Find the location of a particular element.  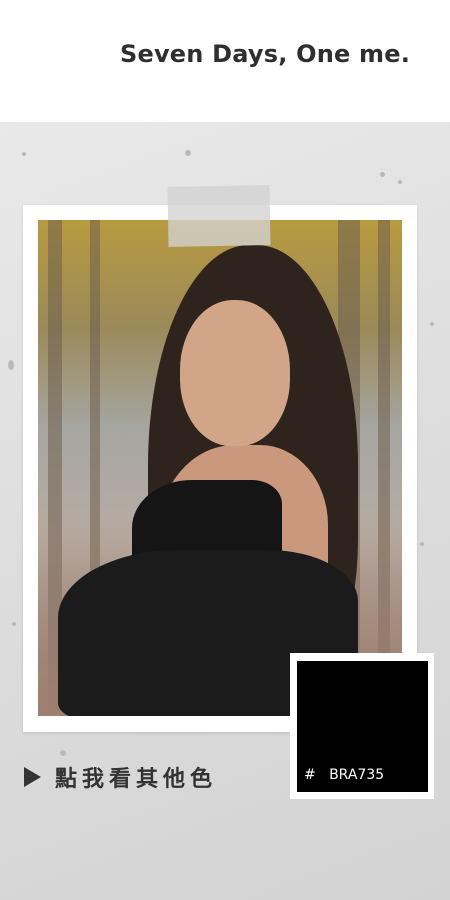

swatch-code: # BRA735 is located at coordinates (344, 775).